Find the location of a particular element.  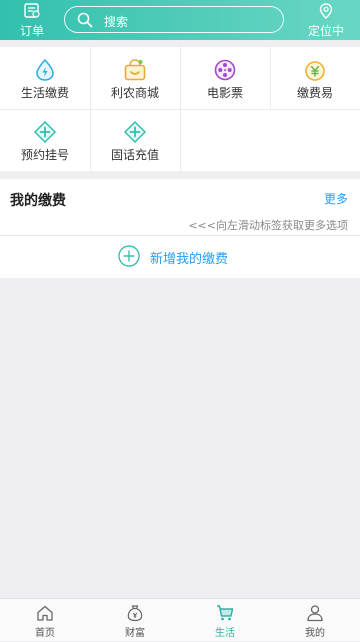

service-label: 缴费易 is located at coordinates (314, 93).